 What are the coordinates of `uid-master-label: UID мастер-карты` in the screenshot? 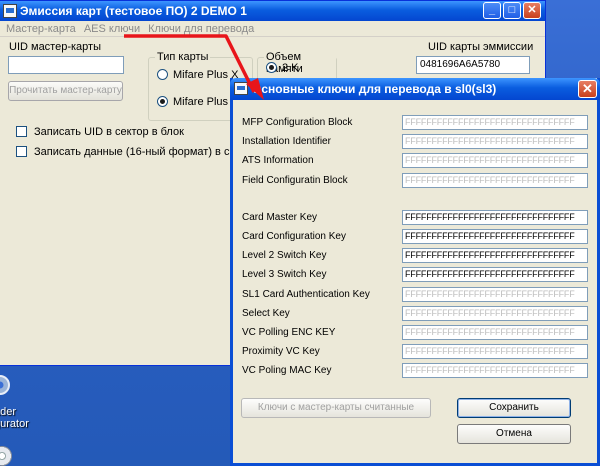 It's located at (55, 47).